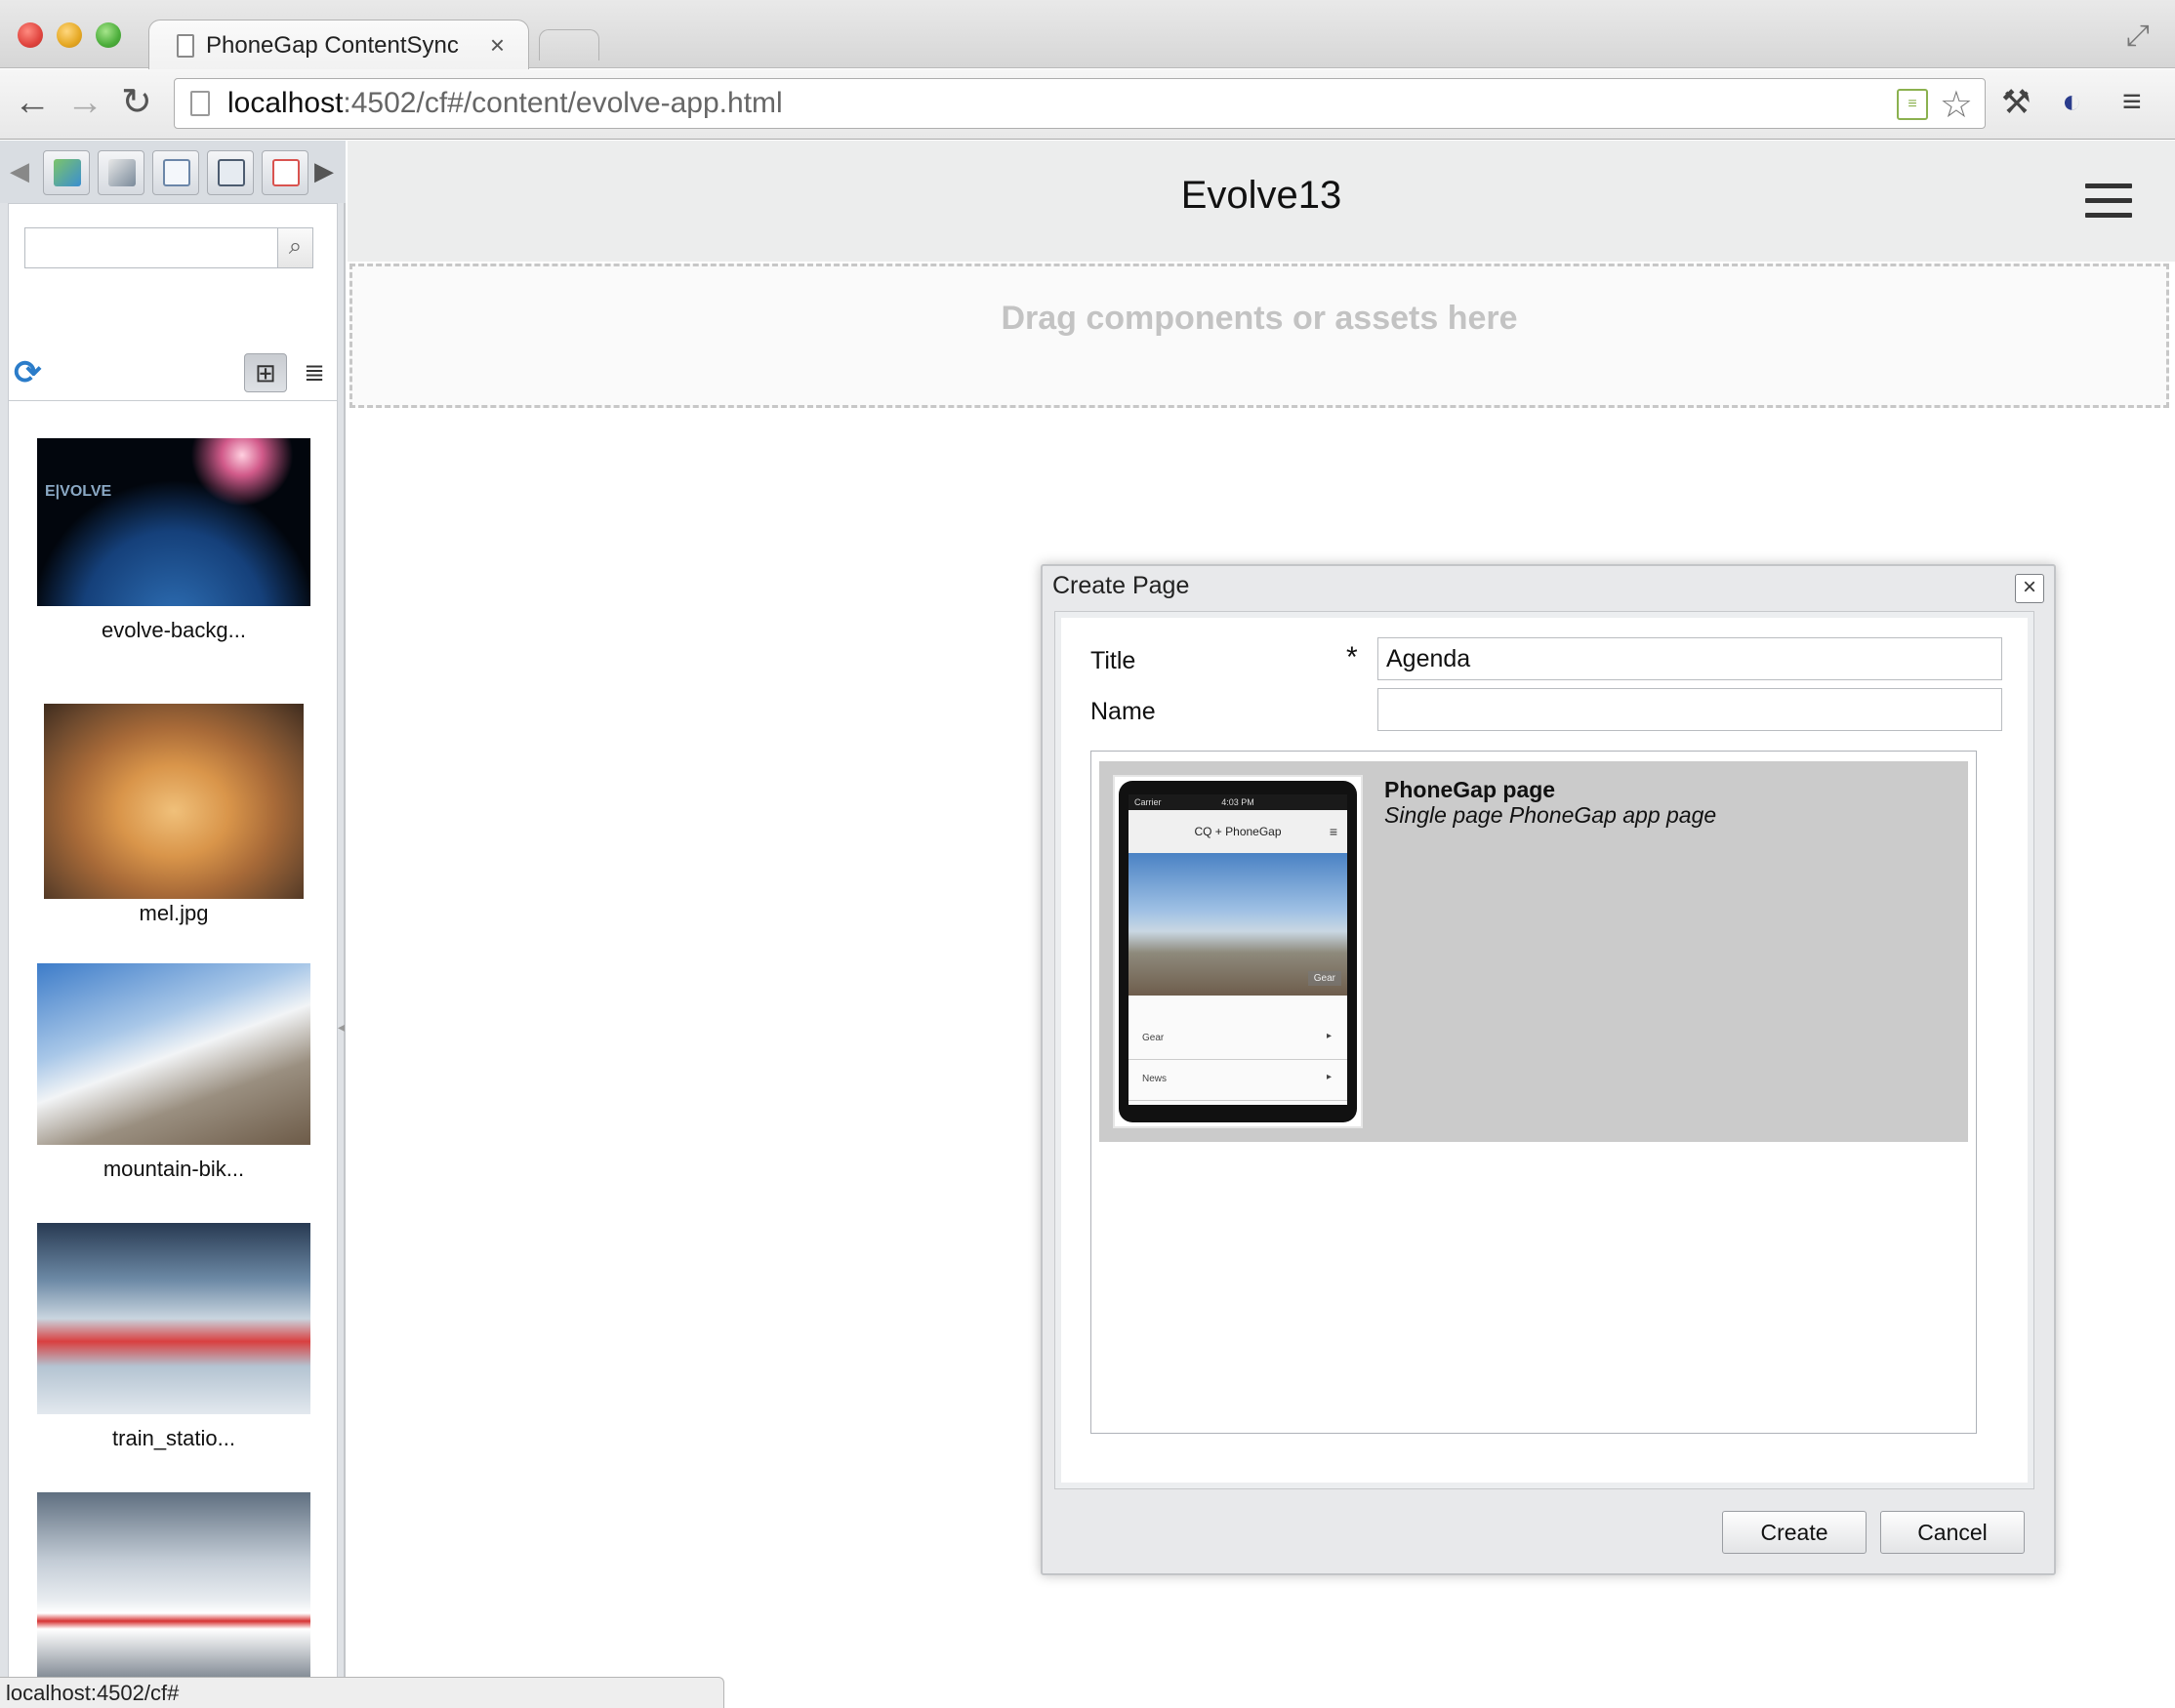 The width and height of the screenshot is (2175, 1708). Describe the element at coordinates (1238, 1080) in the screenshot. I see `phone-list-row: News ▸` at that location.